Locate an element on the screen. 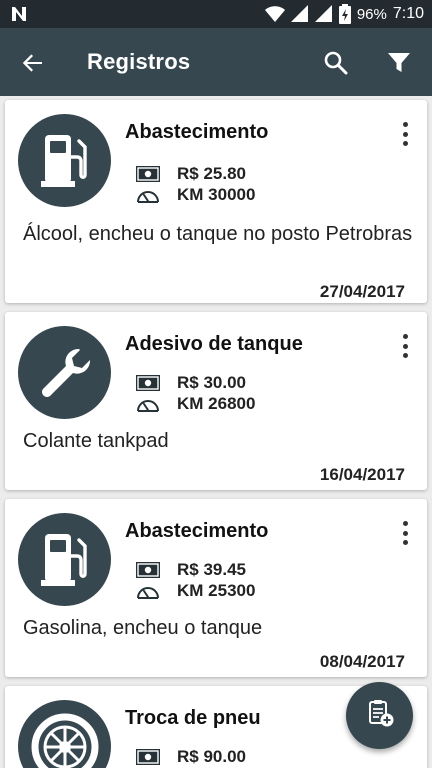 The height and width of the screenshot is (768, 432). back-arrow-icon is located at coordinates (33, 63).